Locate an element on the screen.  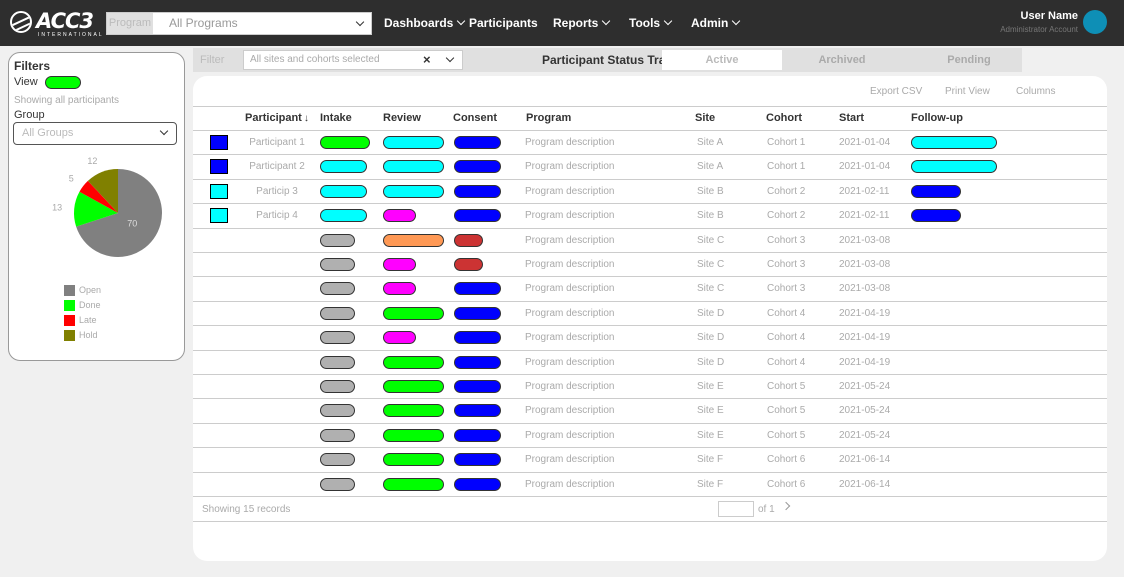
nav-item-dashboards: Dashboards is located at coordinates (425, 23).